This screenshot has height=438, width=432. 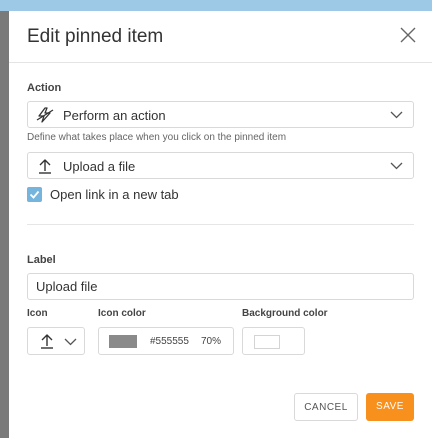 What do you see at coordinates (114, 115) in the screenshot?
I see `action-select-value: Perform an action` at bounding box center [114, 115].